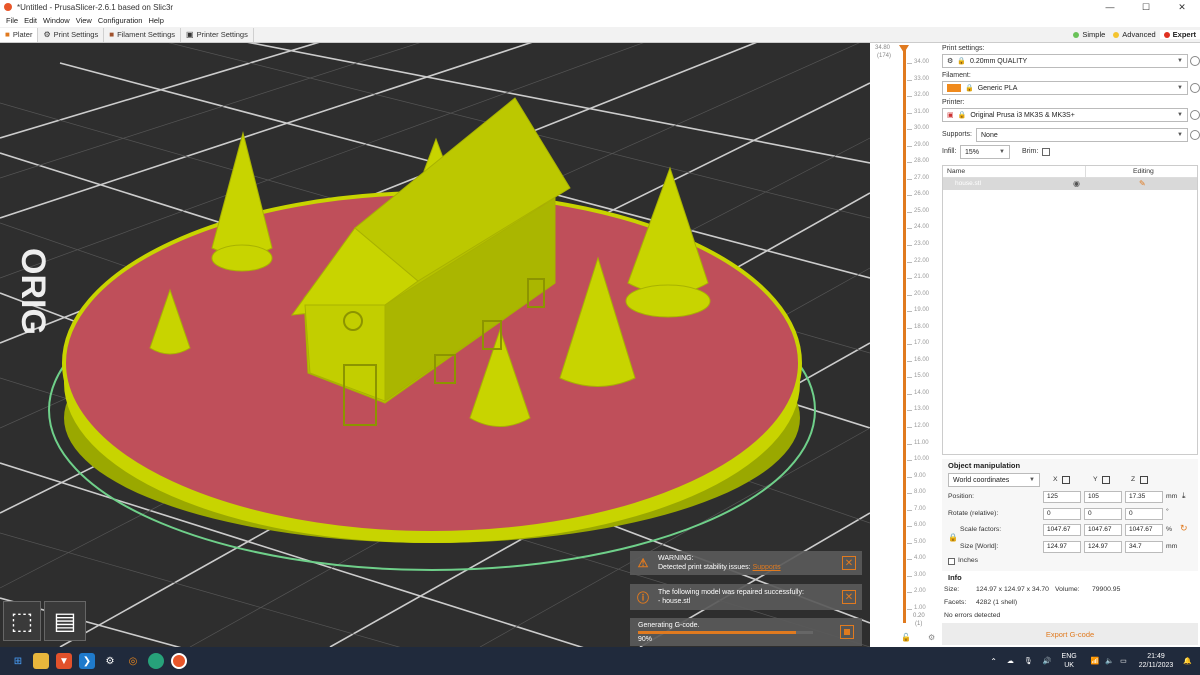 The width and height of the screenshot is (1200, 675). I want to click on speaker-icon: 🔈, so click(1109, 661).